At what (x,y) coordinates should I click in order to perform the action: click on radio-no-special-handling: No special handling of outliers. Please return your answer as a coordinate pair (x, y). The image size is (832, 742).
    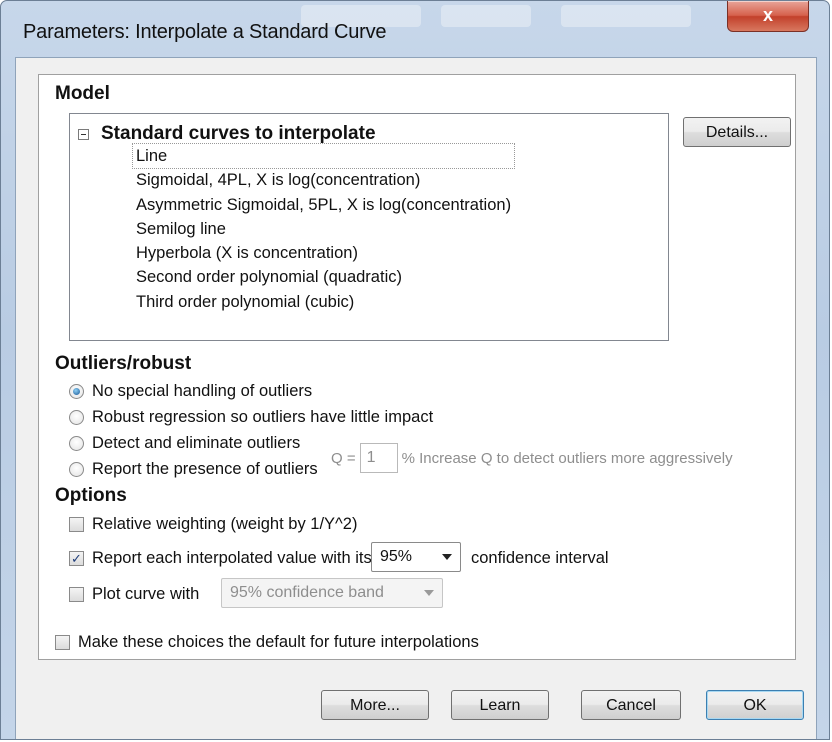
    Looking at the image, I should click on (190, 391).